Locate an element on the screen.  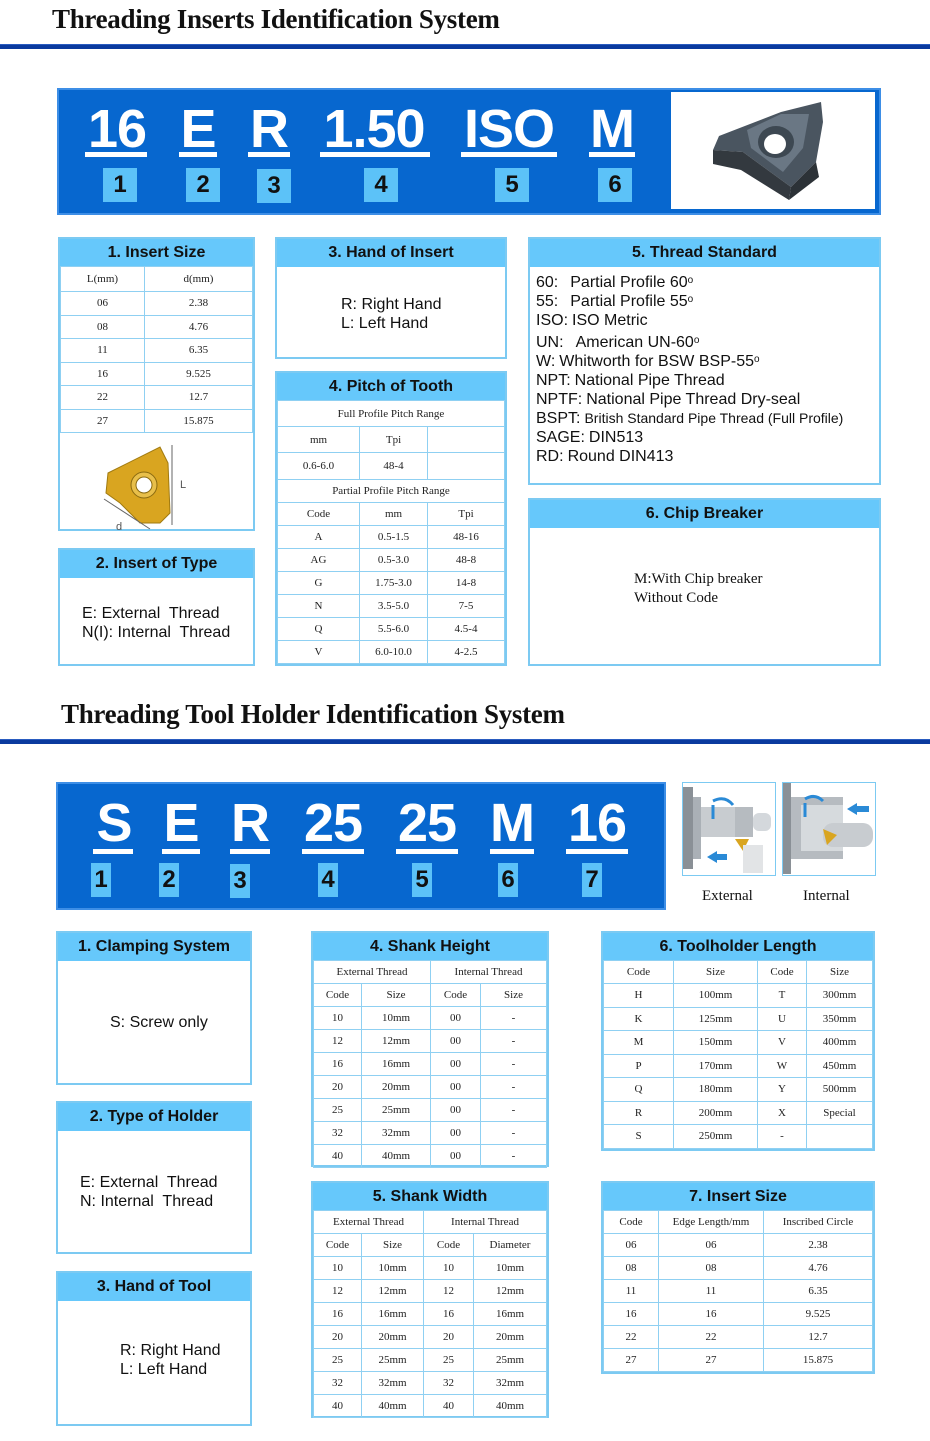
table-row: 27 15.875 is located at coordinates (156, 420).